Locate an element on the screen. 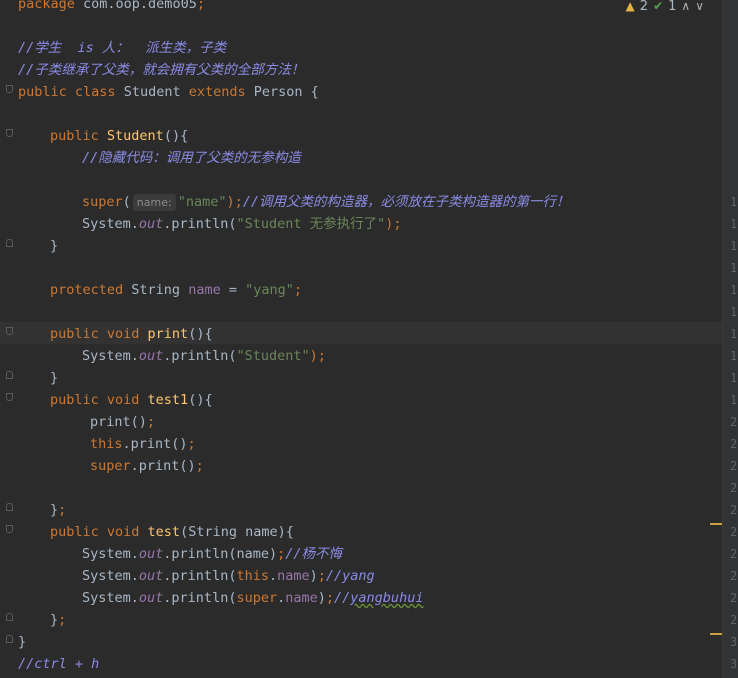  keyword: void is located at coordinates (119, 400).